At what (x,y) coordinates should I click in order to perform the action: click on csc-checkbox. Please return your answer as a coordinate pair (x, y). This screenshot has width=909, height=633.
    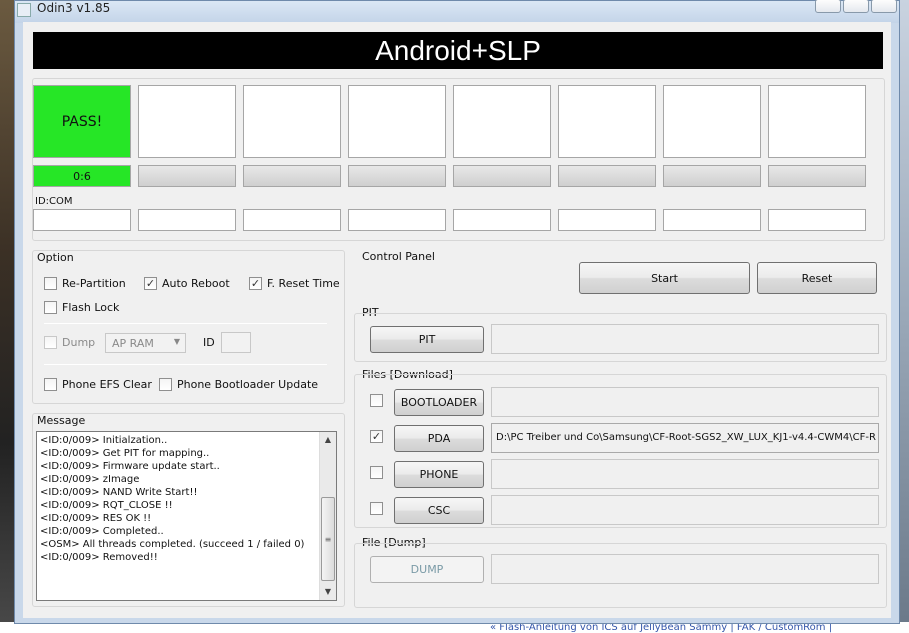
    Looking at the image, I should click on (376, 508).